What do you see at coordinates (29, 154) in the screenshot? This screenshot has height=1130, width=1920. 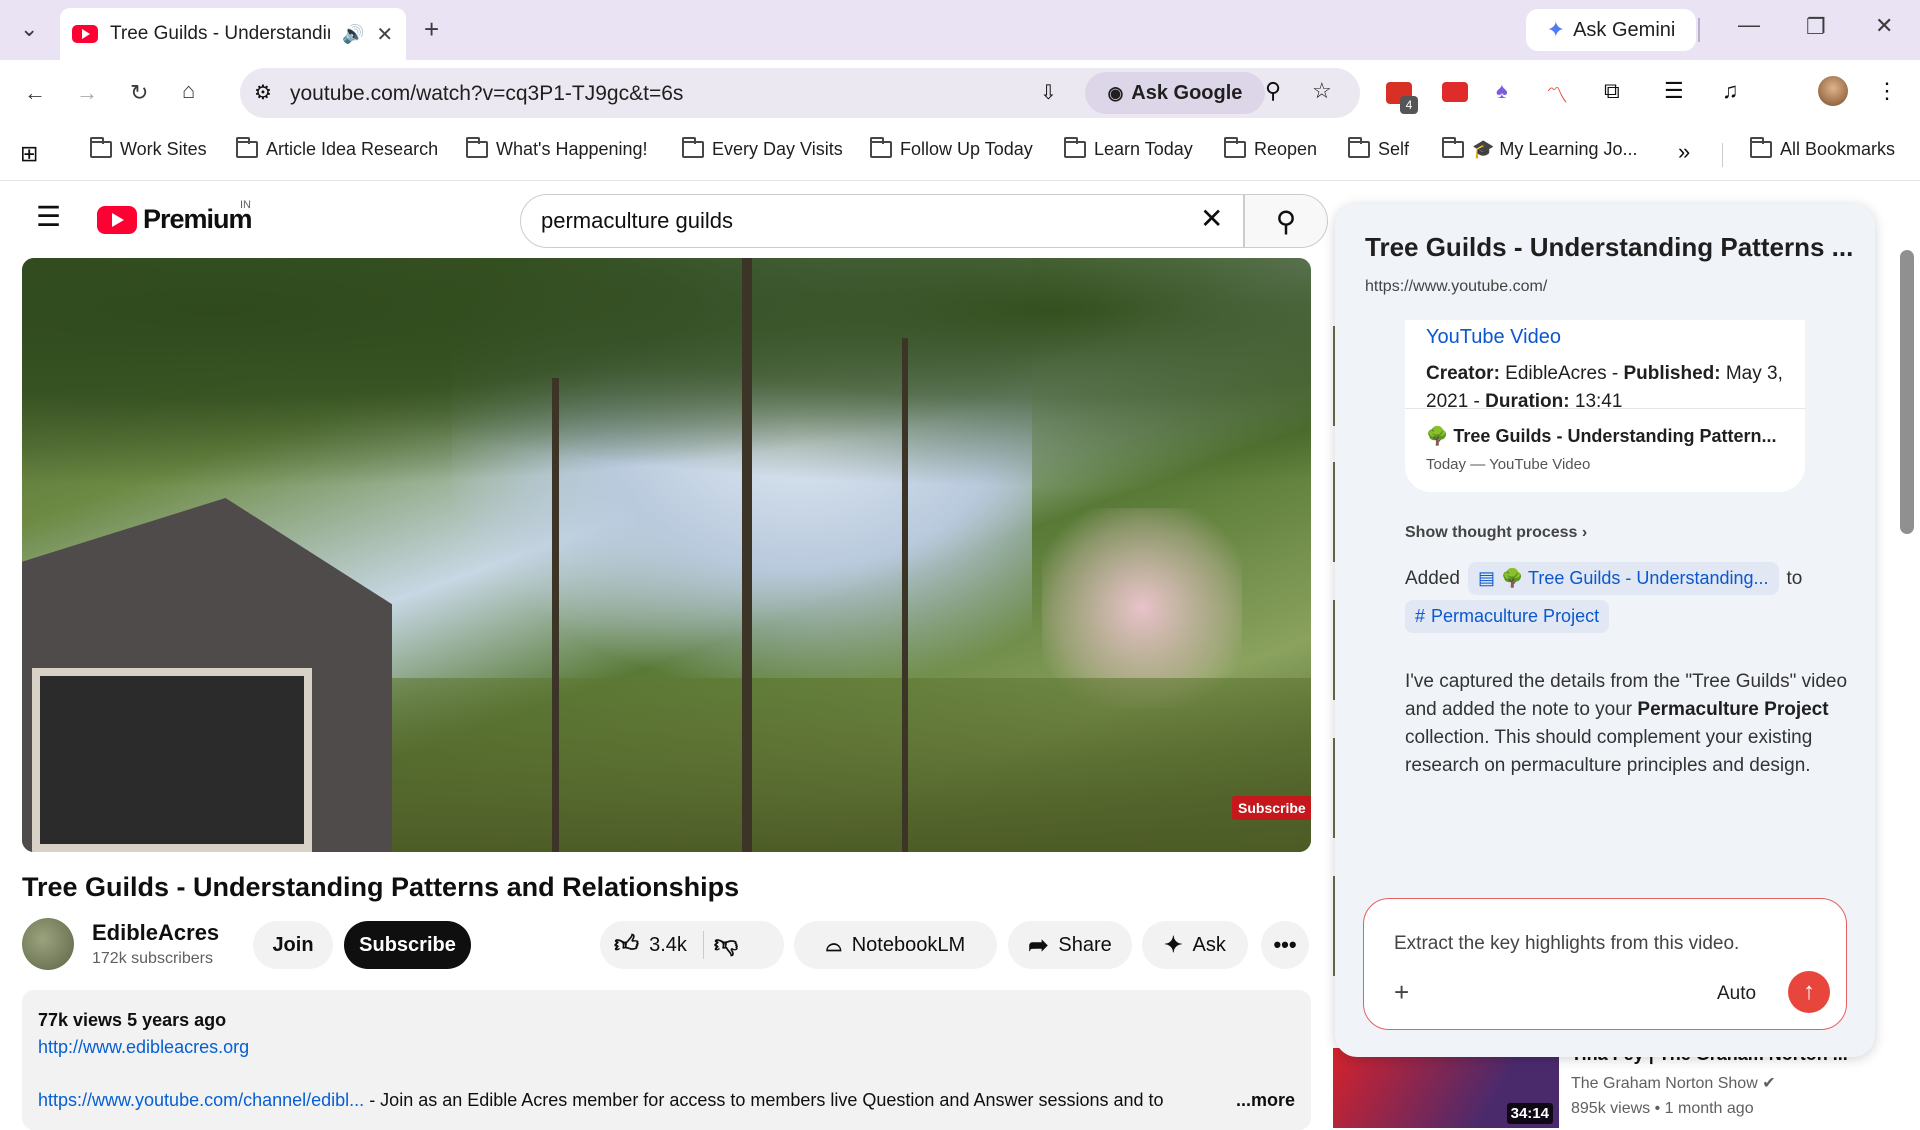 I see `apps-grid-icon: ⊞` at bounding box center [29, 154].